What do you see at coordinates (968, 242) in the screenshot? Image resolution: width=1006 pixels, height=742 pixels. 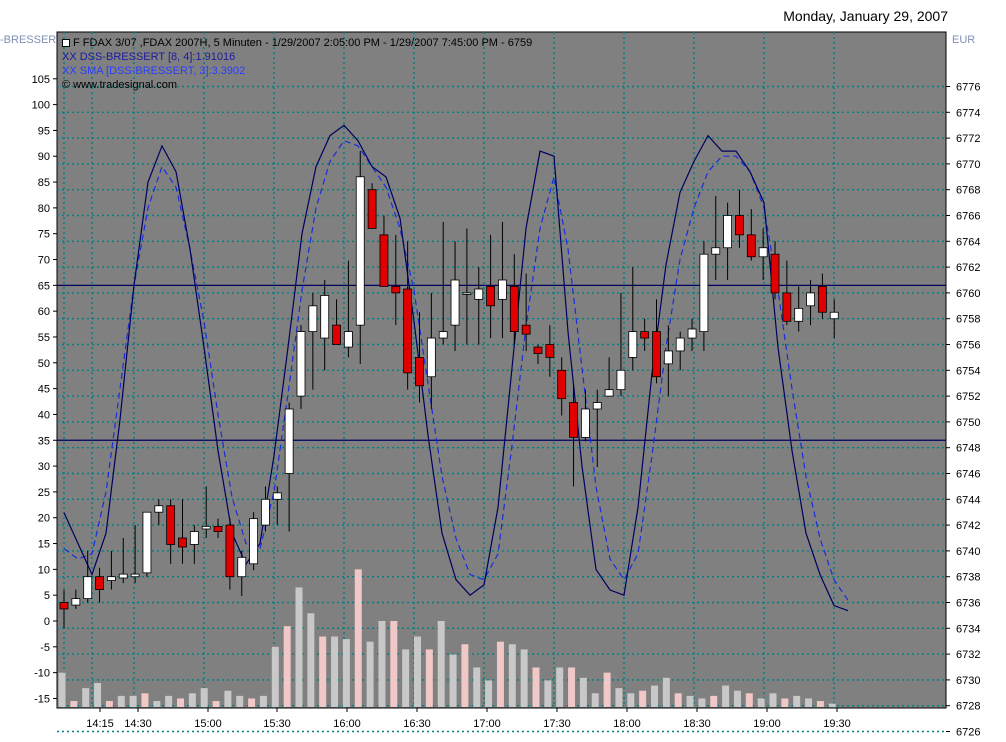 I see `right-tick-label: 6764` at bounding box center [968, 242].